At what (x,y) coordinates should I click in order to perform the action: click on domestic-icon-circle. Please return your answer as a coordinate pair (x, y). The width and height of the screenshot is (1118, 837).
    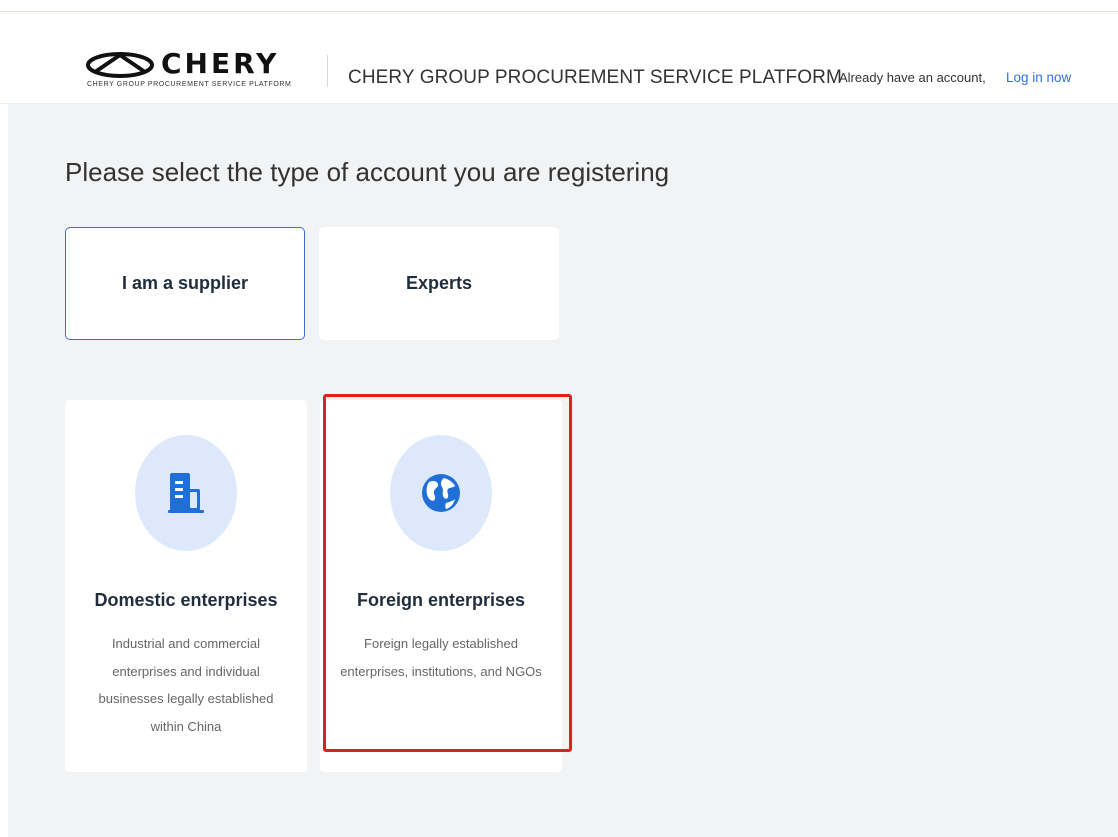
    Looking at the image, I should click on (186, 493).